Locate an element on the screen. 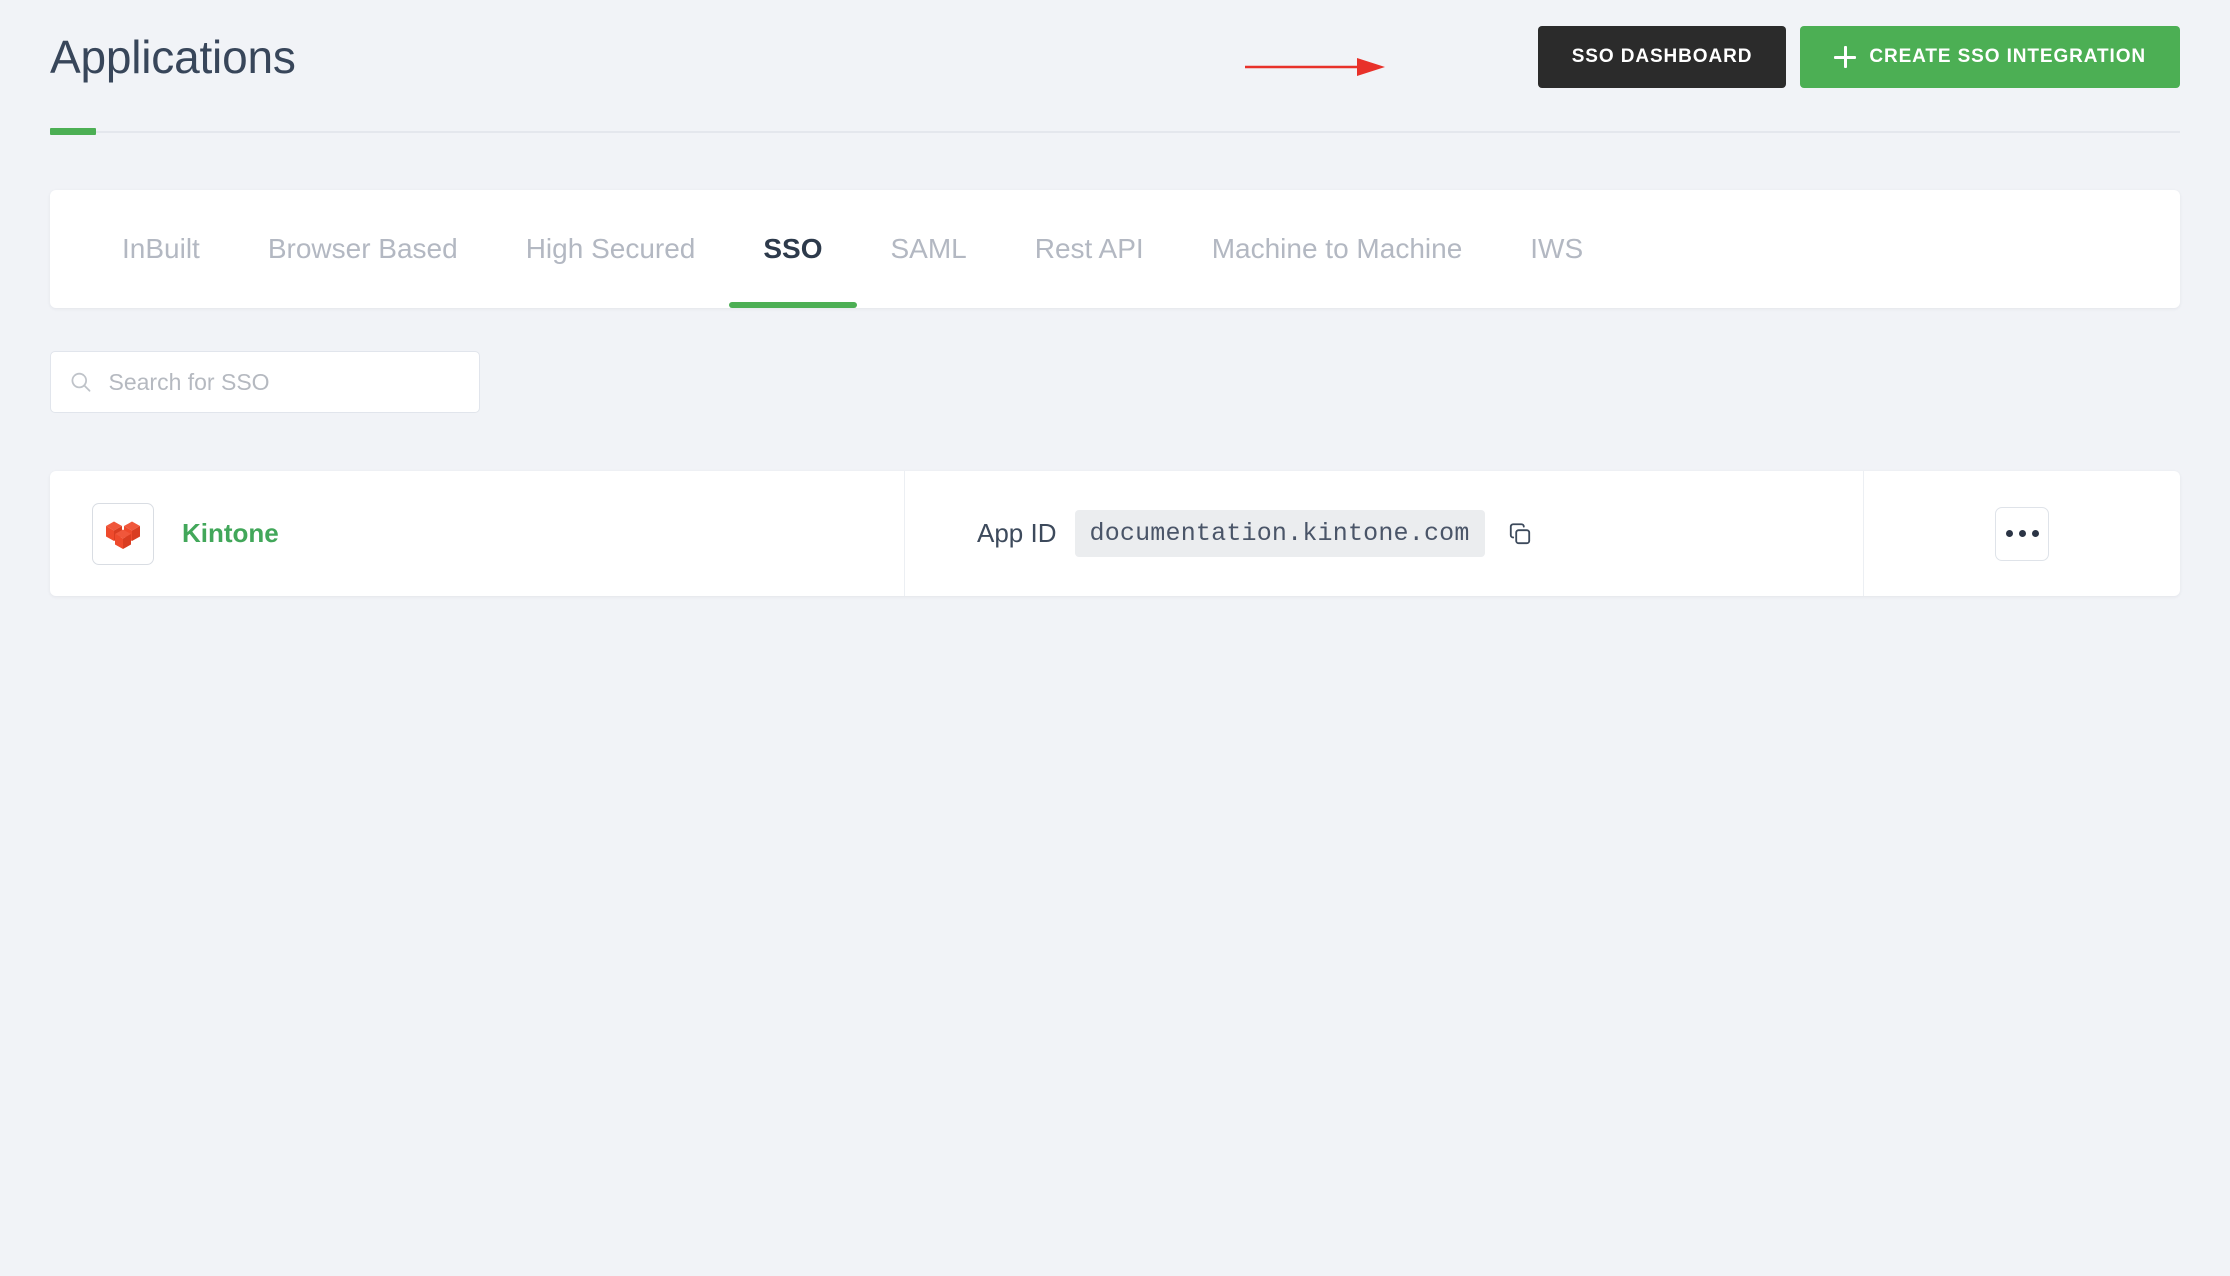 This screenshot has height=1276, width=2230. header-actions: SSO DASHBOARD CREATE SSO INTEGRATION is located at coordinates (1858, 57).